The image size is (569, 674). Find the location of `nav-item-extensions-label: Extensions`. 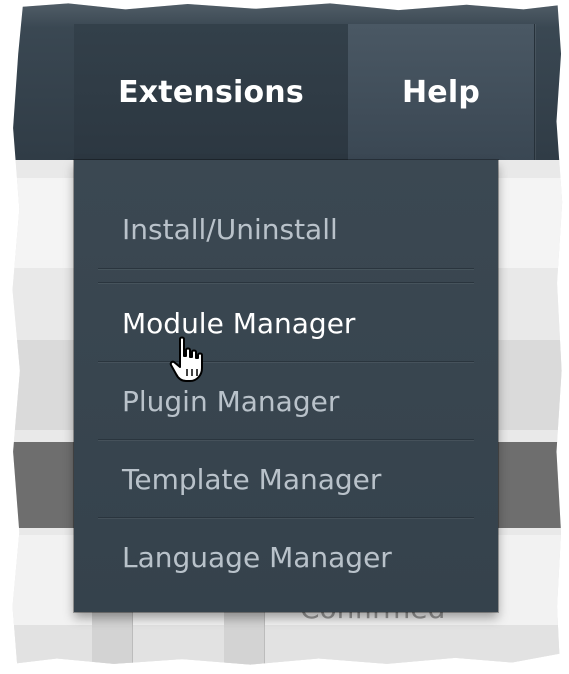

nav-item-extensions-label: Extensions is located at coordinates (211, 92).